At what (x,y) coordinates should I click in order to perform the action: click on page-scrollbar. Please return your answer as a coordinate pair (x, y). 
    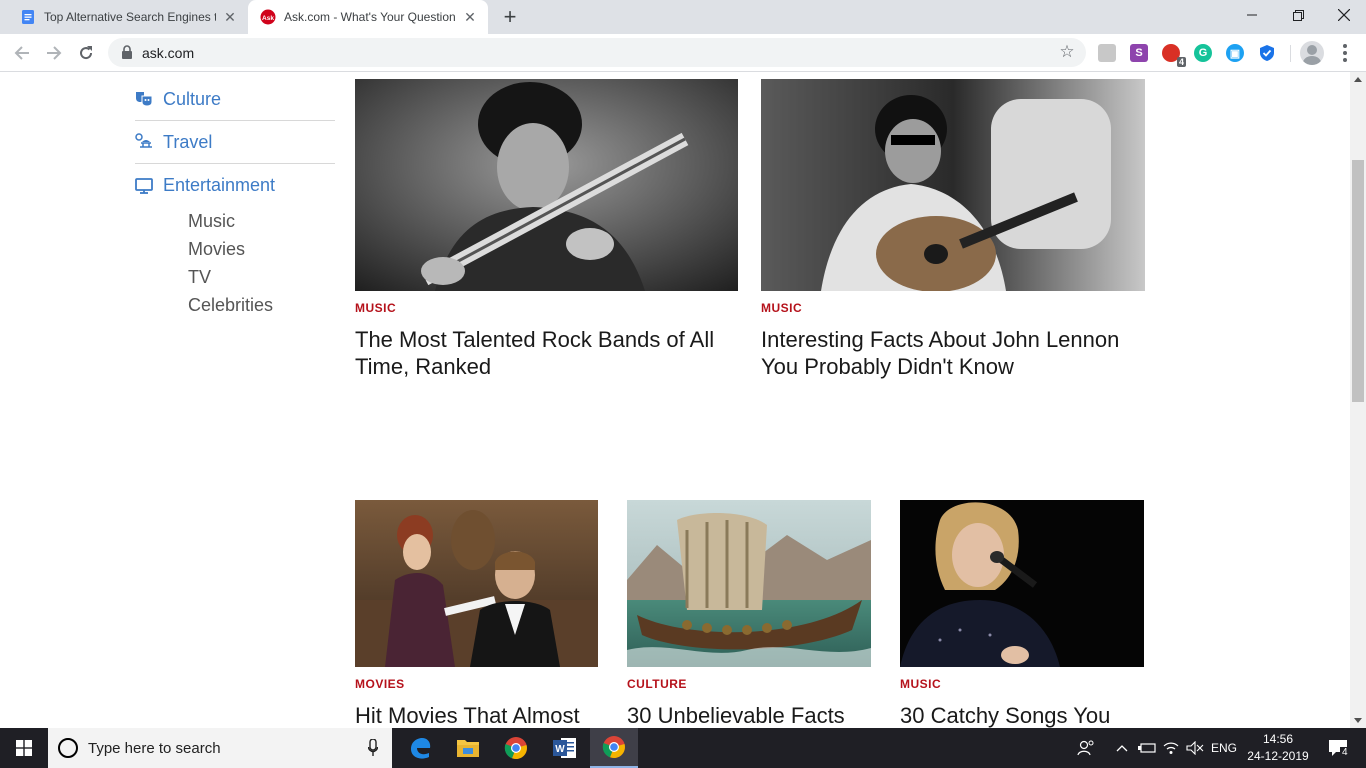
    Looking at the image, I should click on (1358, 400).